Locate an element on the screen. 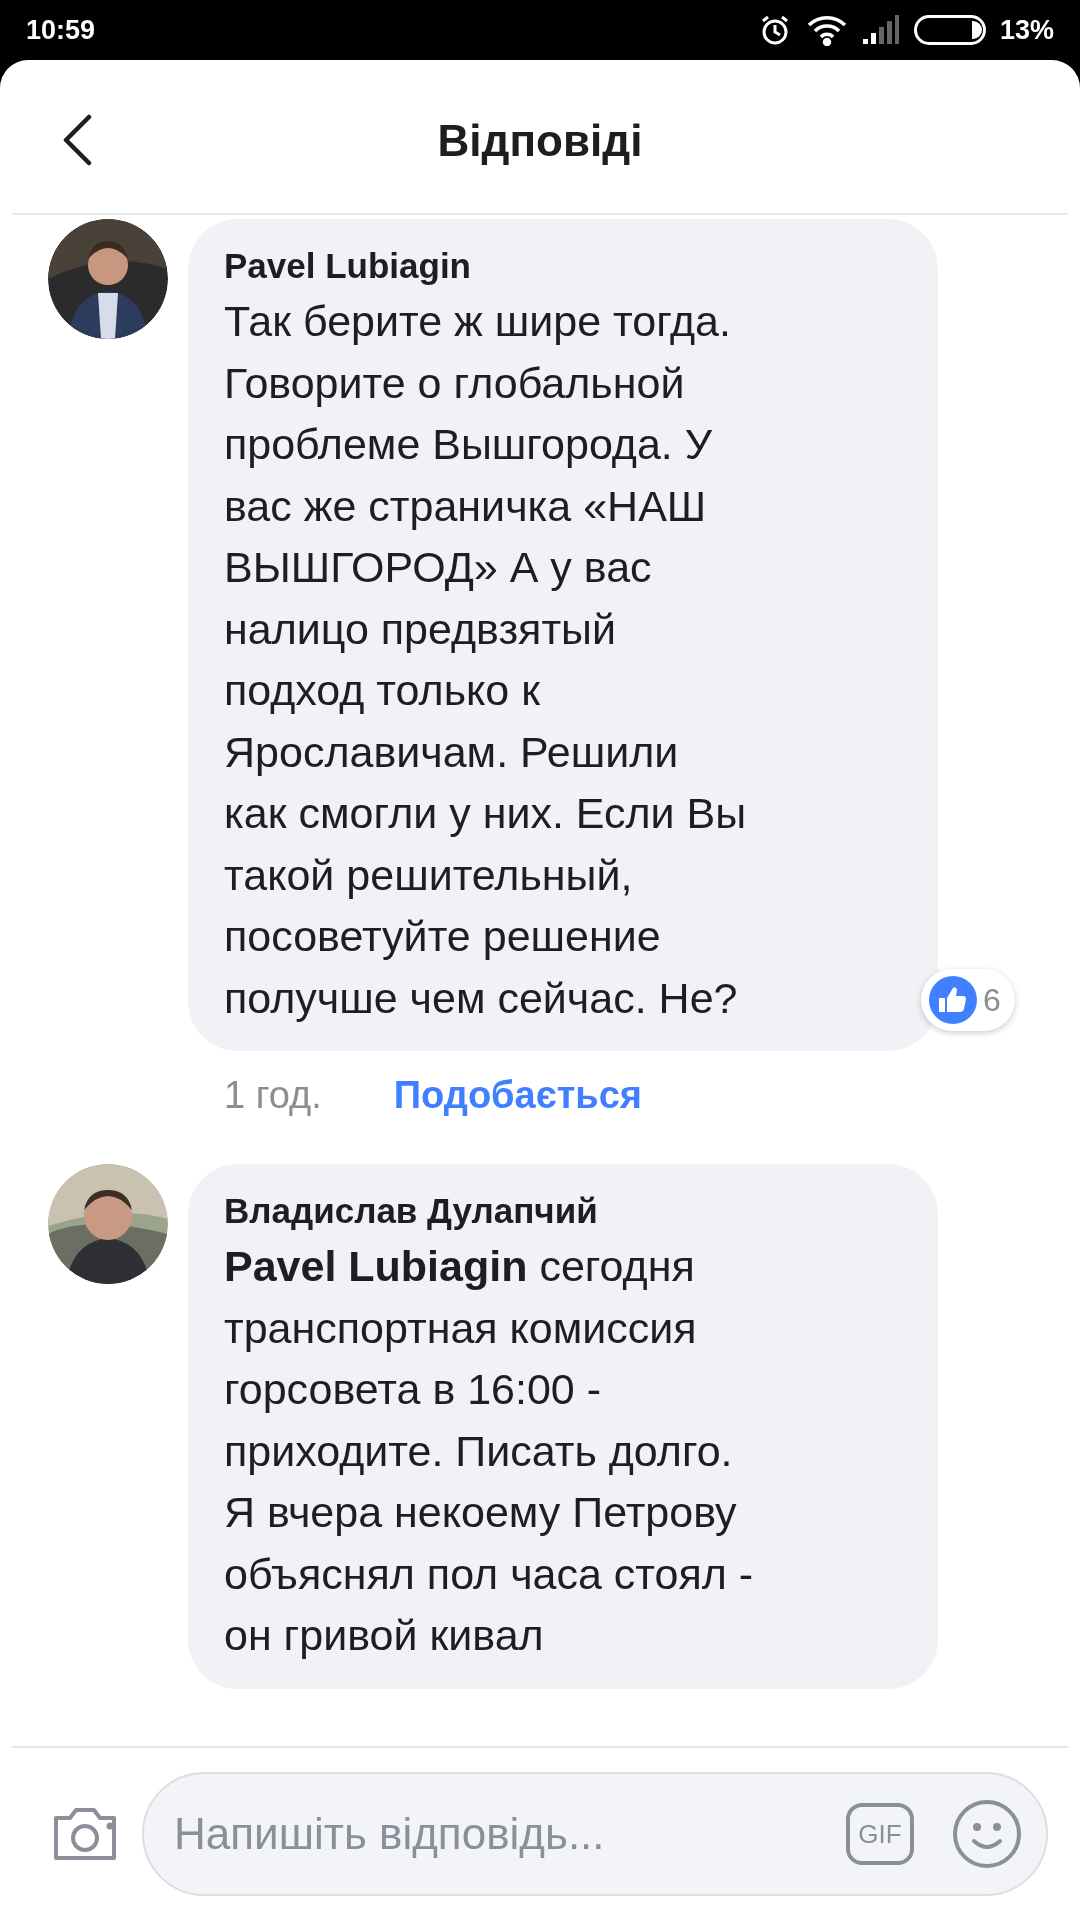  signal-icon is located at coordinates (880, 30).